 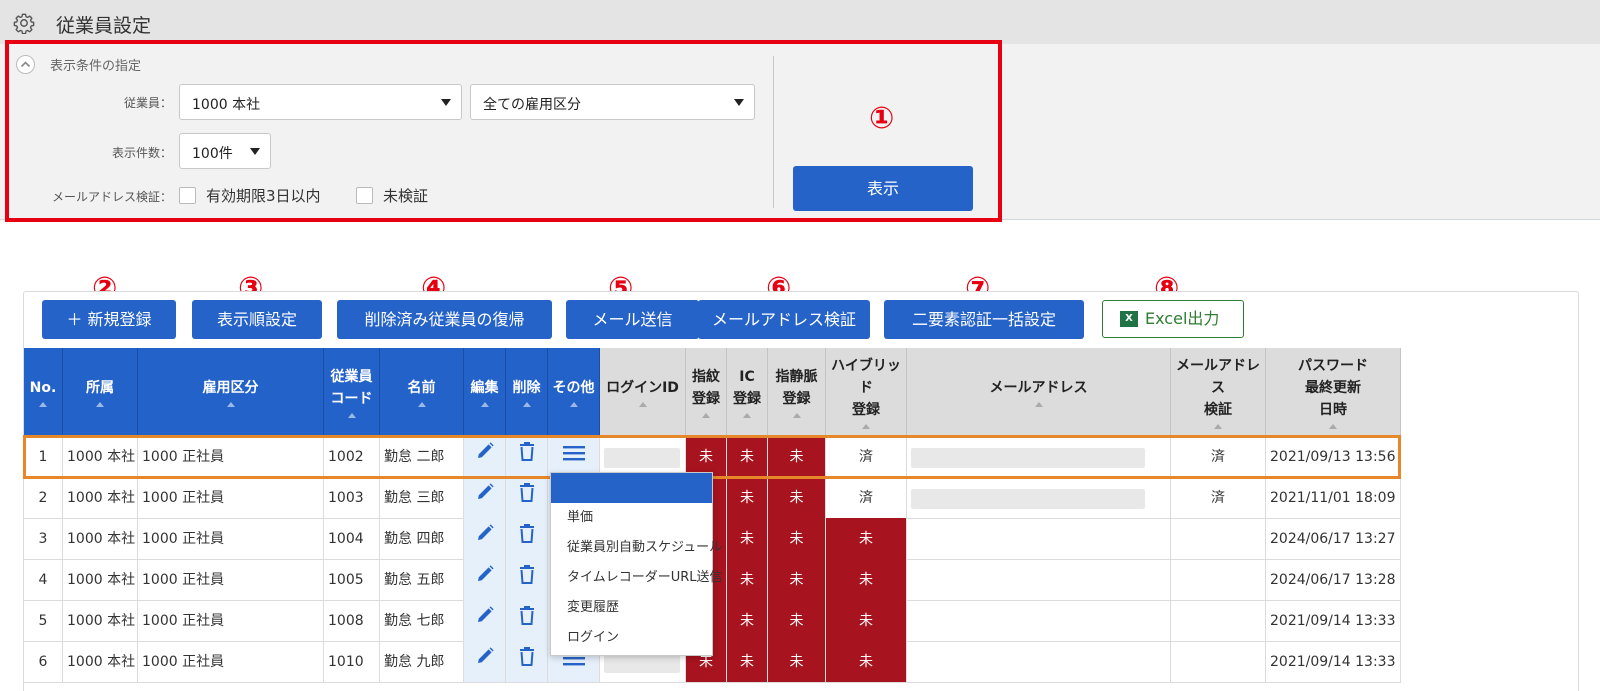 What do you see at coordinates (706, 392) in the screenshot?
I see `header-fingerprint: 指紋 登録` at bounding box center [706, 392].